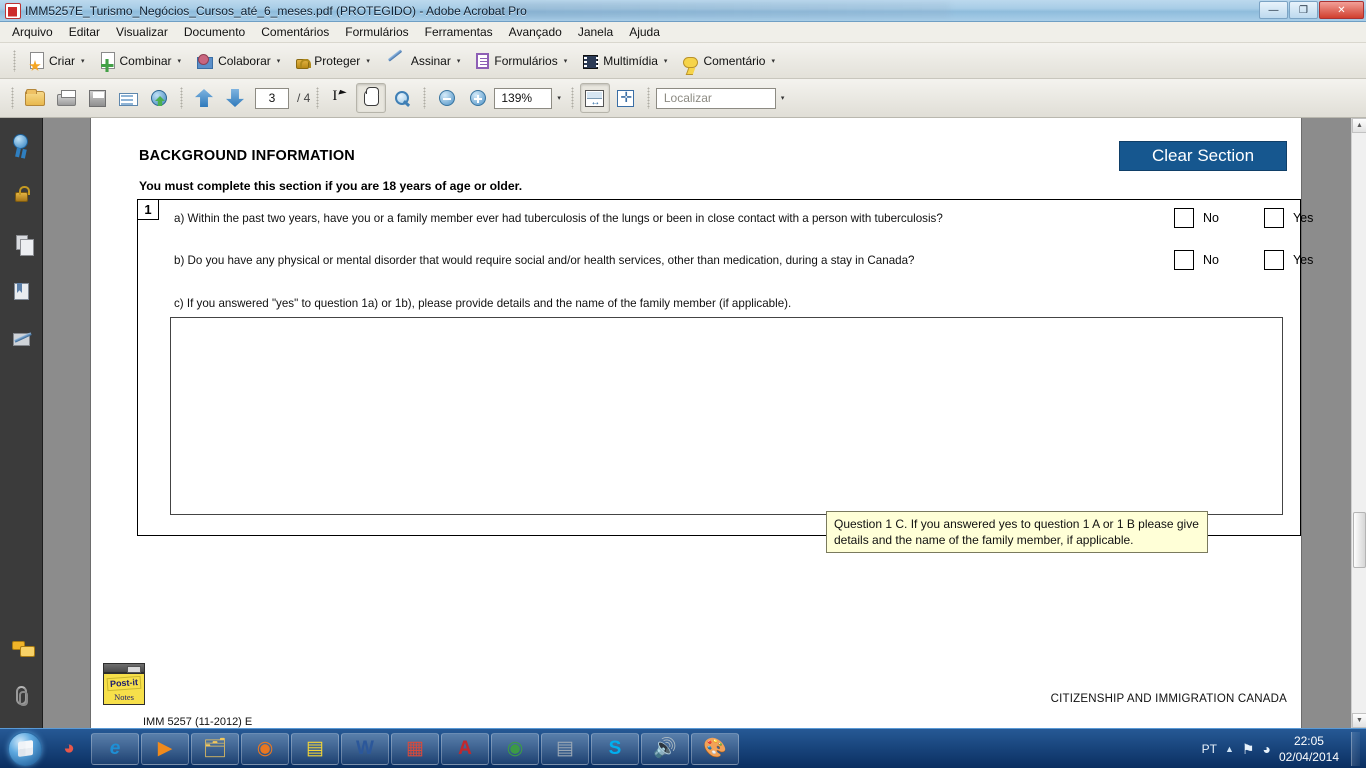  I want to click on menu-comentarios: Comentários, so click(295, 32).